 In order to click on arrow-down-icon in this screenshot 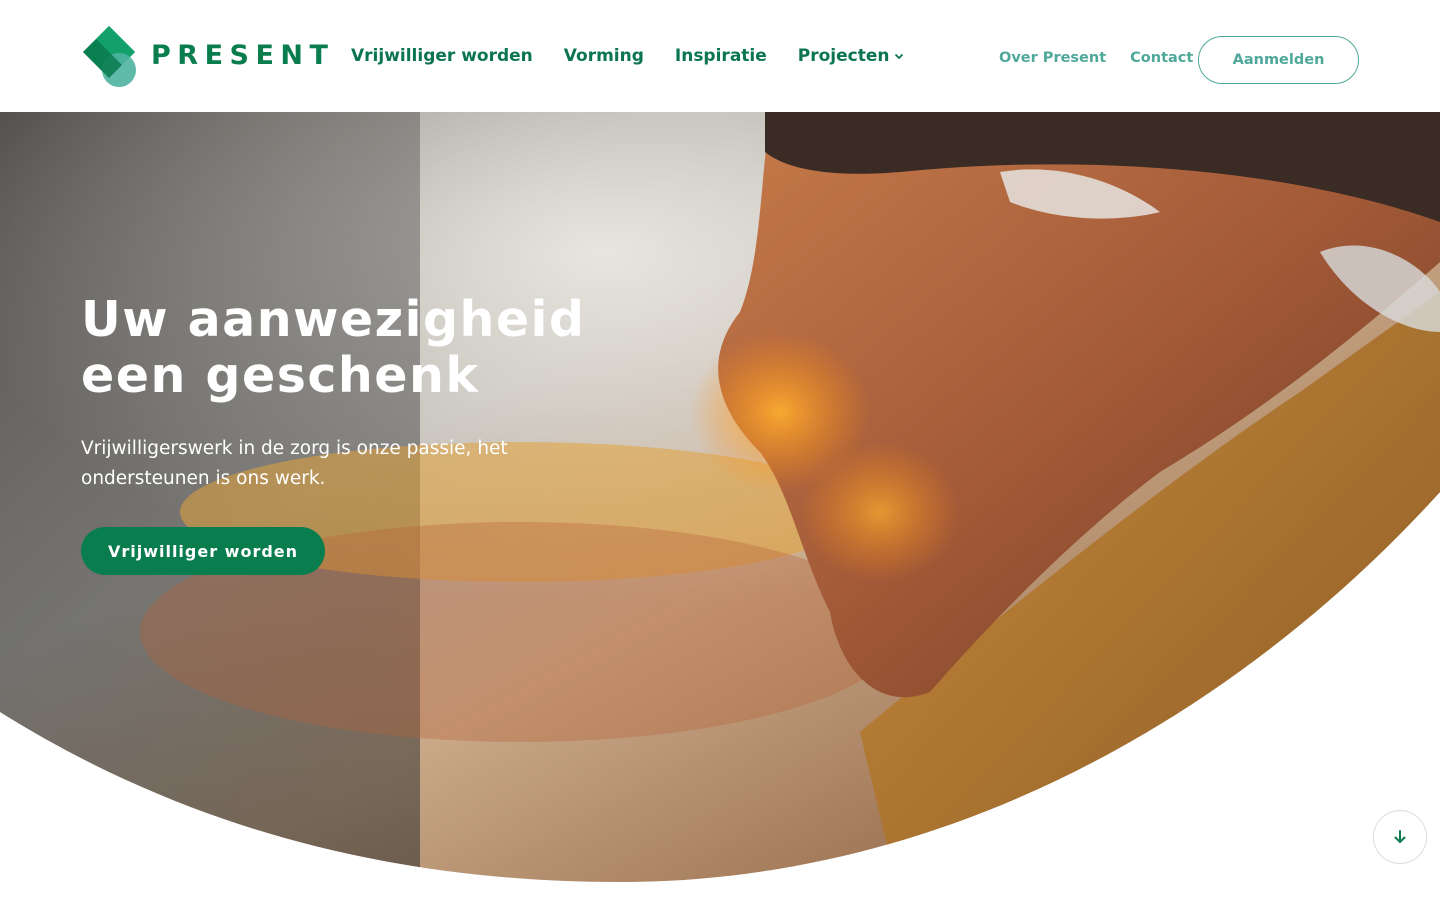, I will do `click(1400, 836)`.